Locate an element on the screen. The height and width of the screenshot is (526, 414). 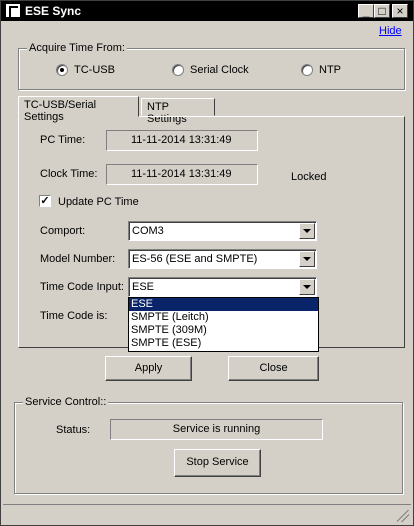
comport-select: COM3 is located at coordinates (222, 231).